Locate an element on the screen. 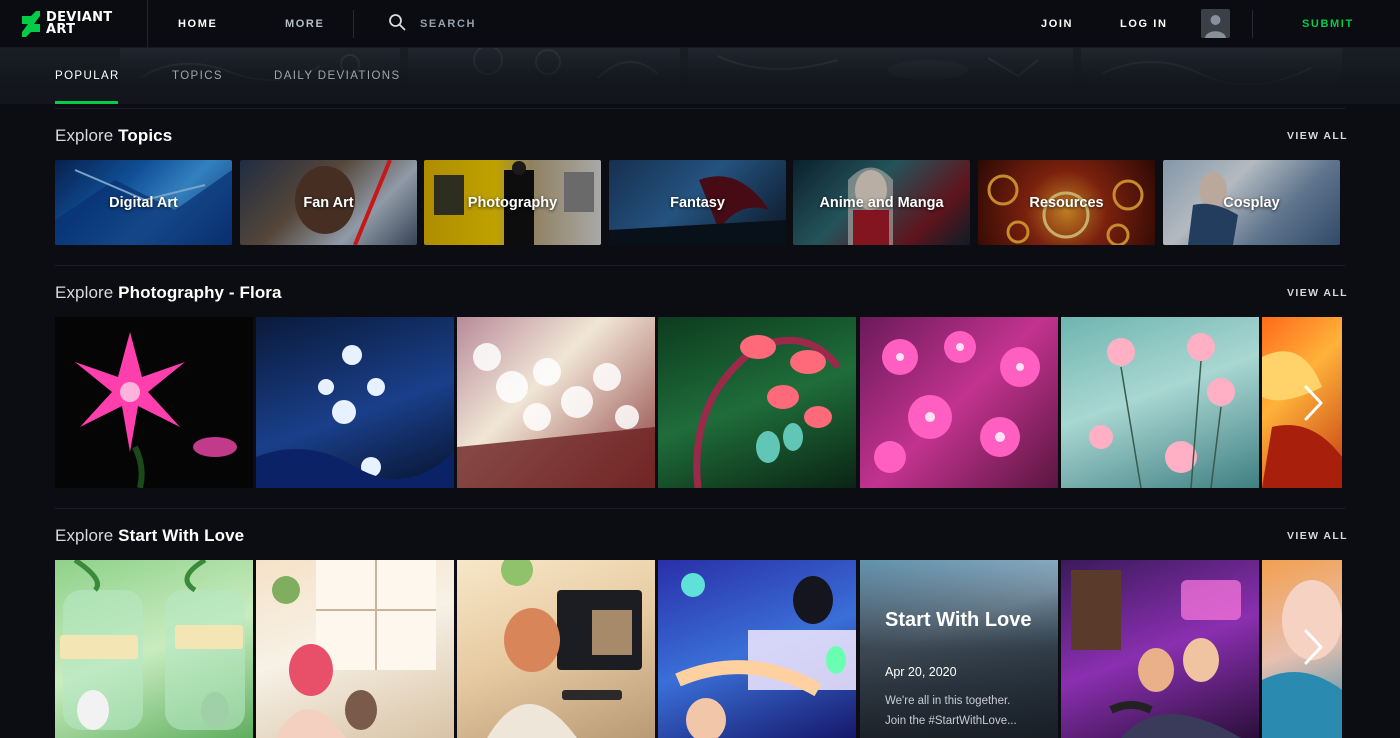 This screenshot has height=738, width=1400. view-all-flora-link: VIEW ALL is located at coordinates (1317, 293).